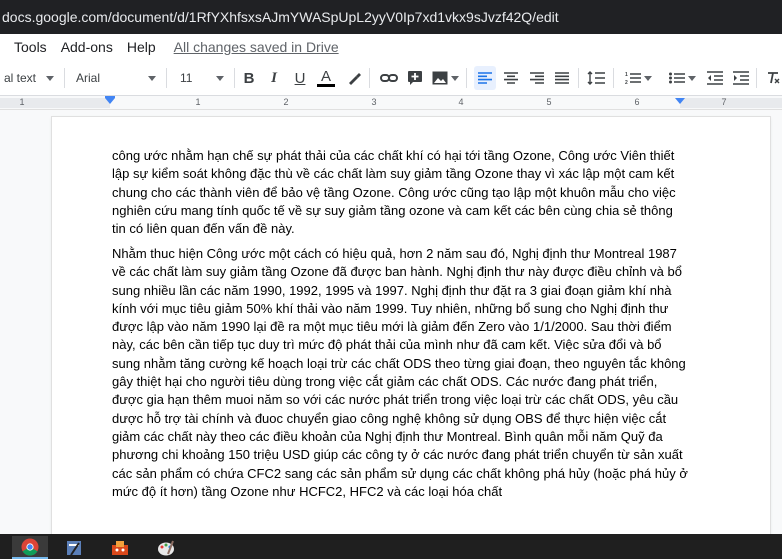  What do you see at coordinates (110, 101) in the screenshot?
I see `left-indent-marker` at bounding box center [110, 101].